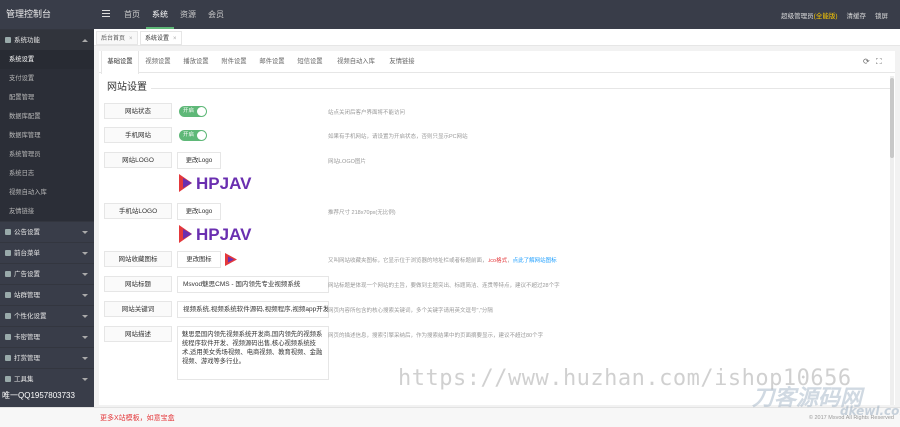  Describe the element at coordinates (8, 253) in the screenshot. I see `menu-icon` at that location.